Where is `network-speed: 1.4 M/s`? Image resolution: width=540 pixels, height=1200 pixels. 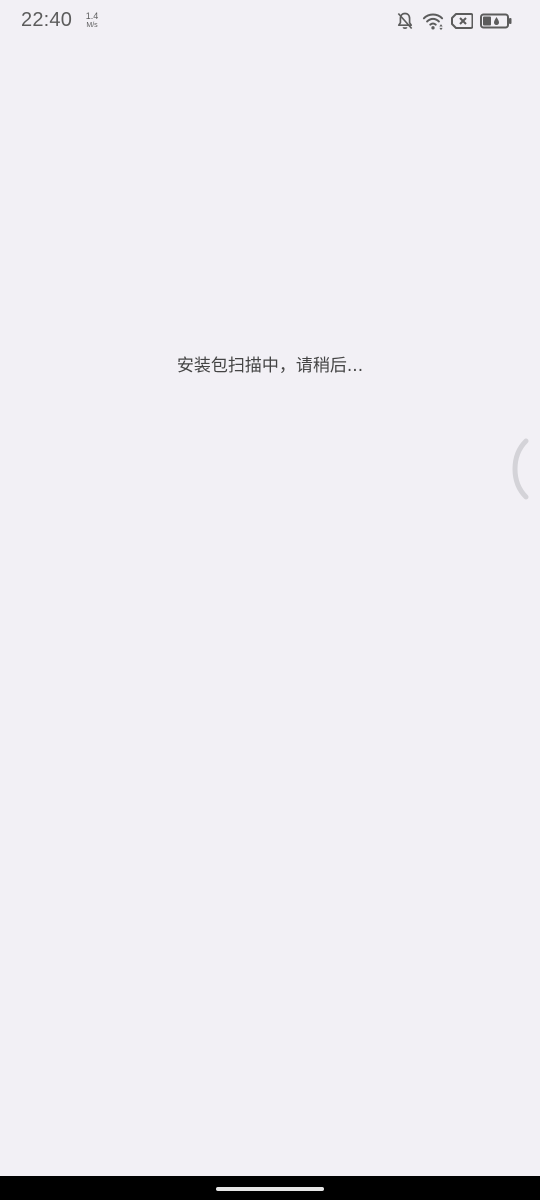 network-speed: 1.4 M/s is located at coordinates (92, 21).